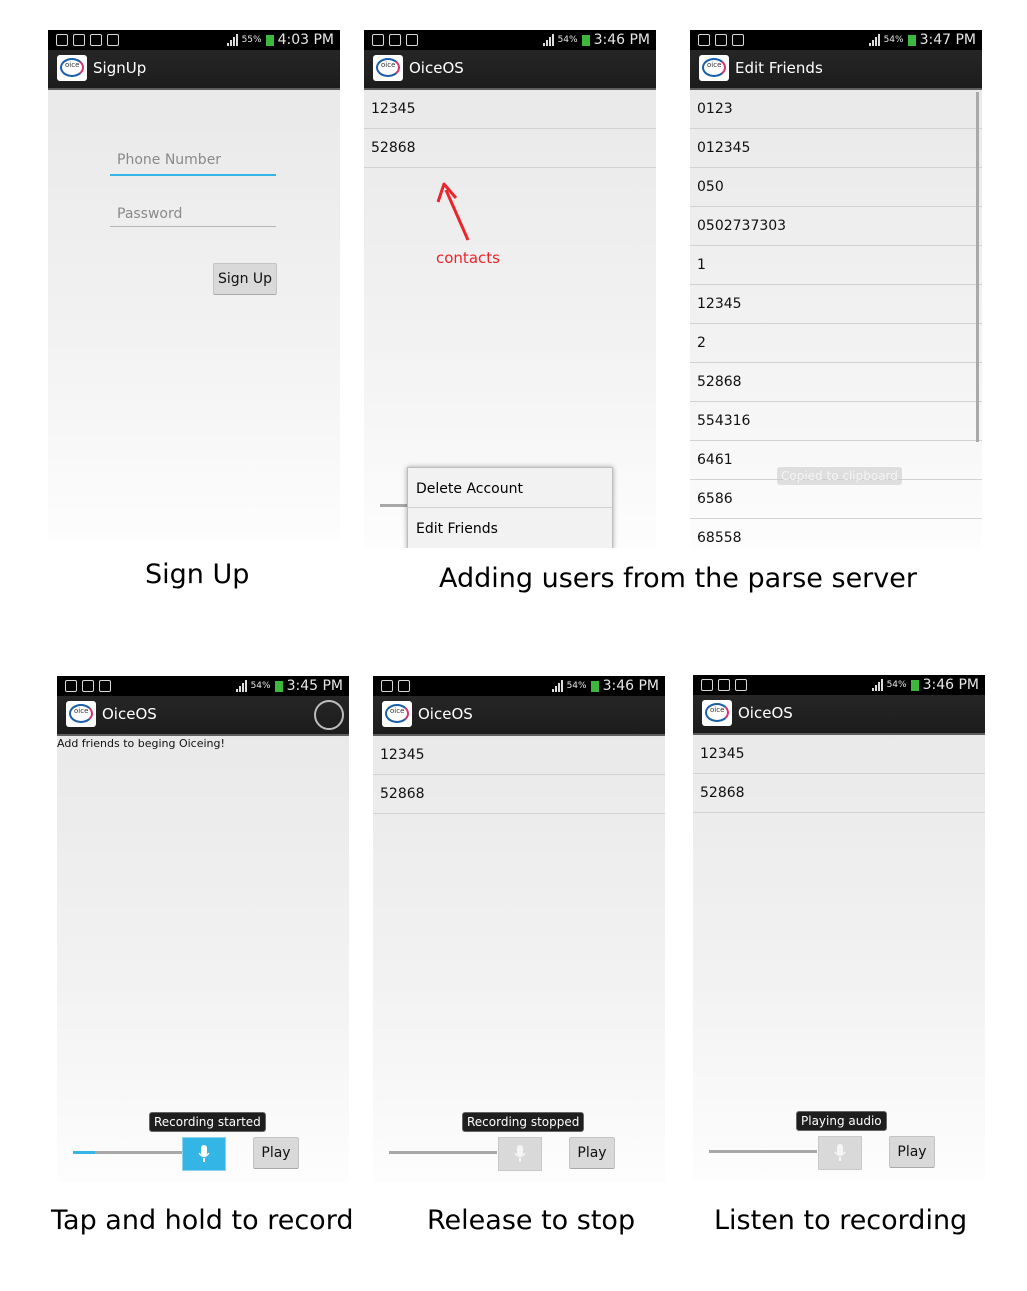 The height and width of the screenshot is (1291, 1027). I want to click on clock: 4:03 PM, so click(305, 40).